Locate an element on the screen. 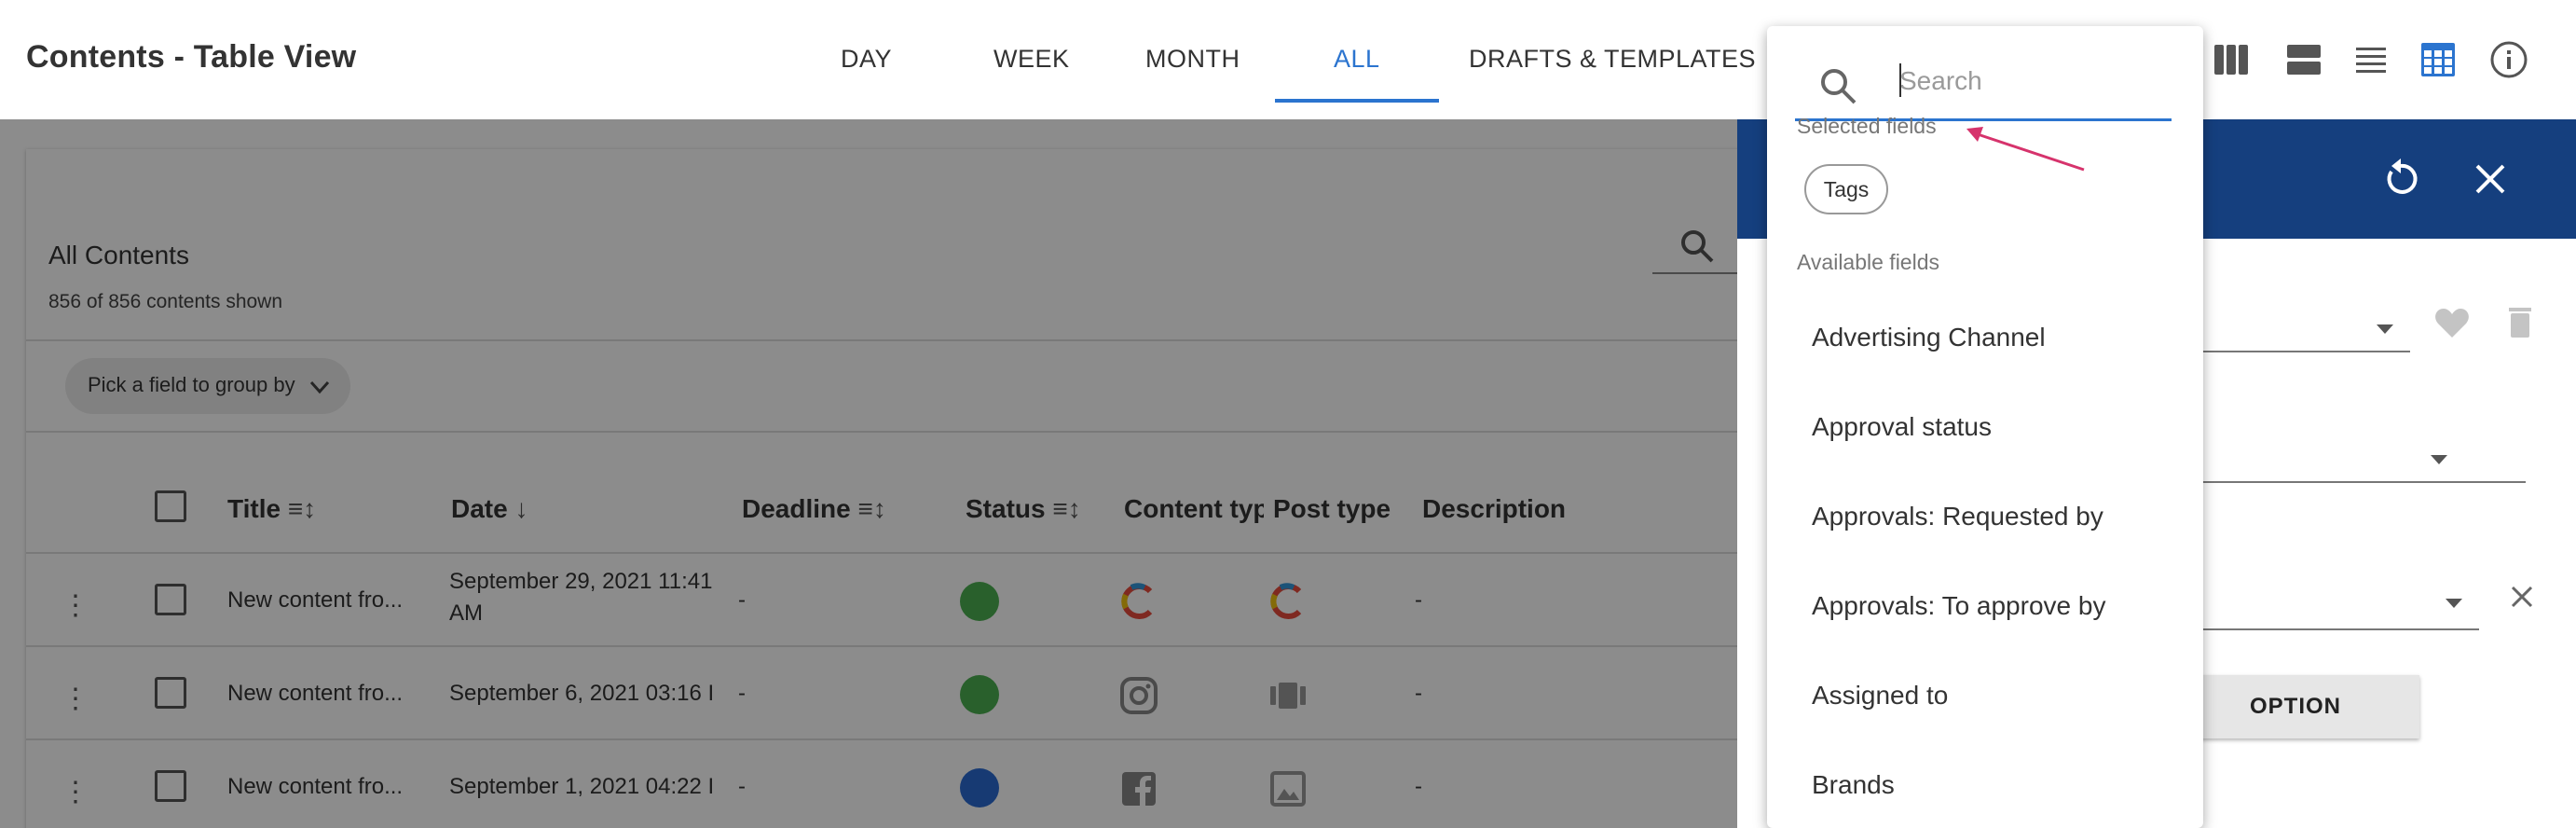 The width and height of the screenshot is (2576, 828). available-fields-label: Available fields is located at coordinates (1868, 262).